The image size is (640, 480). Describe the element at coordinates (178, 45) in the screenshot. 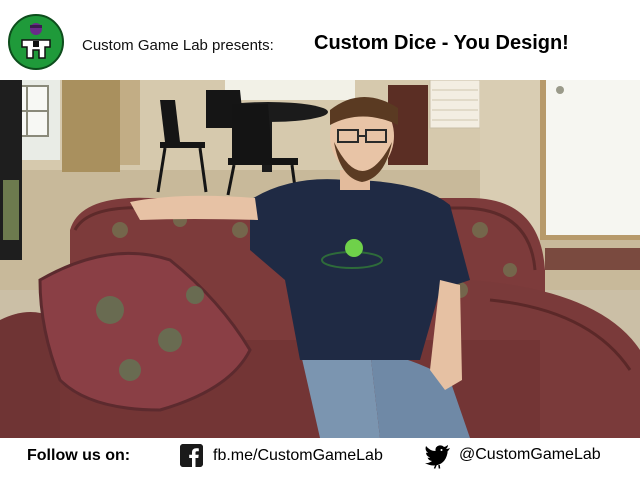

I see `presents-text: Custom Game Lab presents:` at that location.